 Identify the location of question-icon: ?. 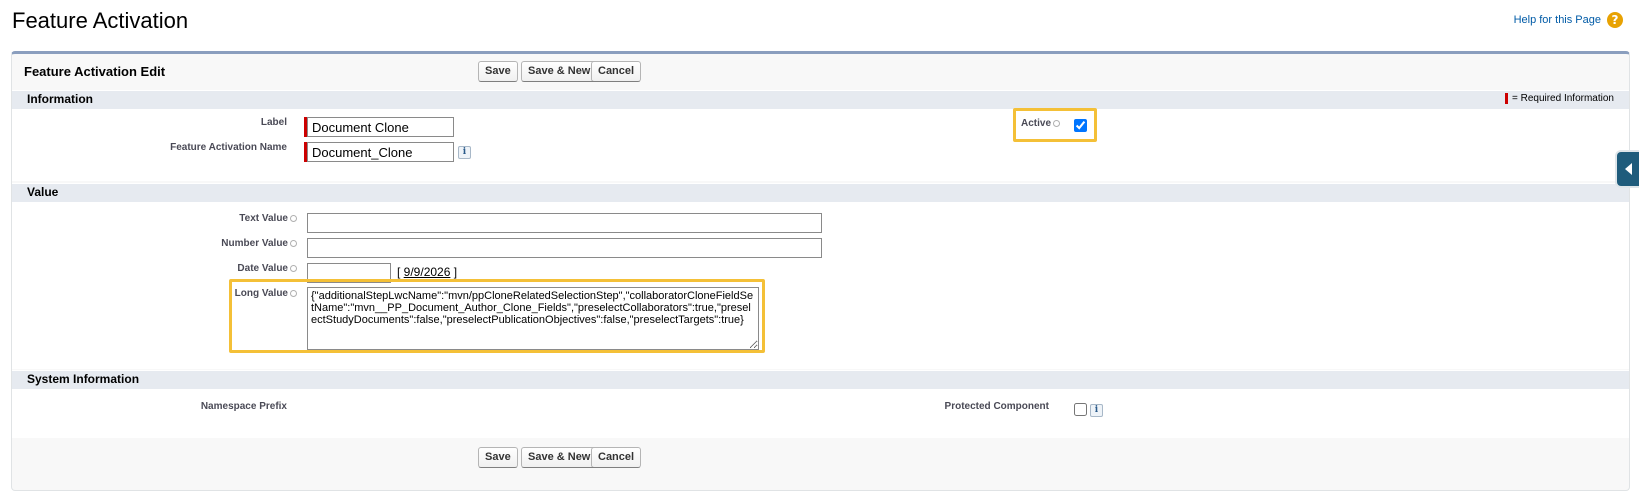
(1615, 20).